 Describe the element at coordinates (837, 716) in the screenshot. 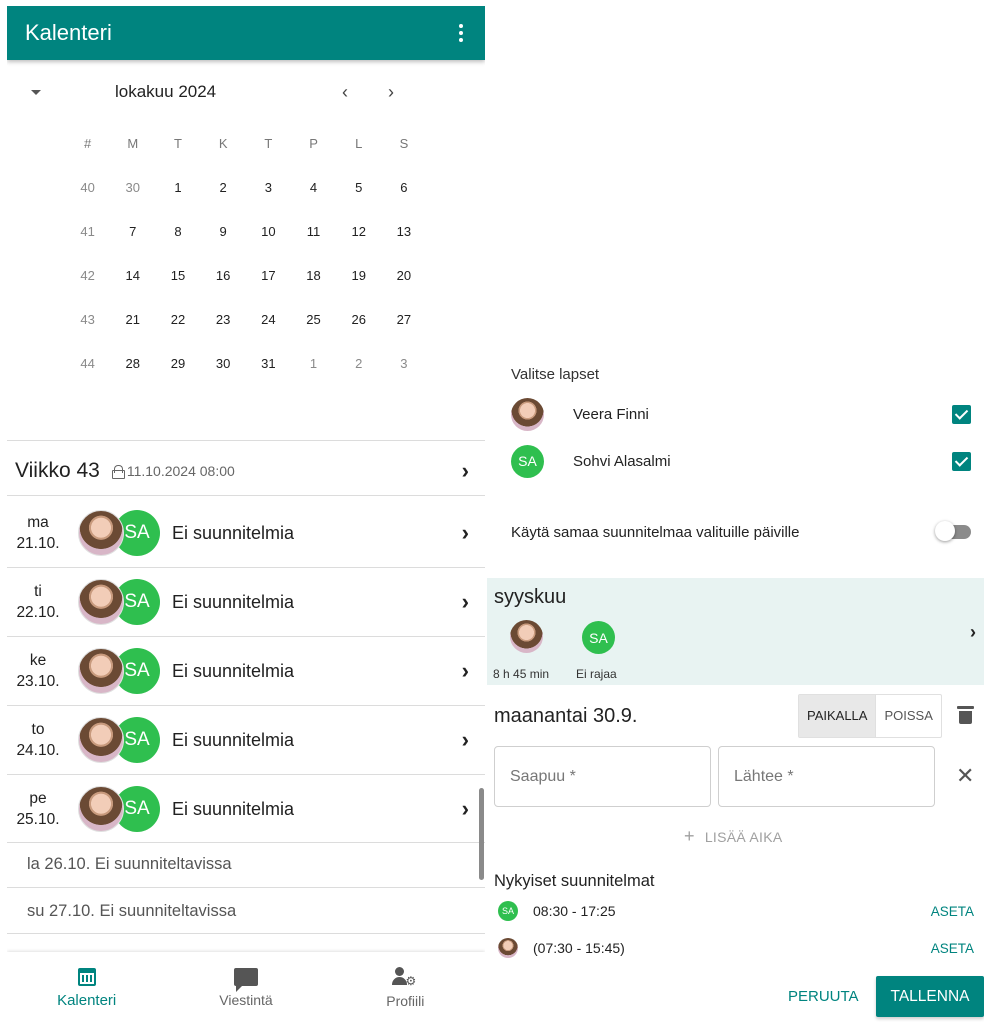

I see `present-button: PAIKALLA` at that location.